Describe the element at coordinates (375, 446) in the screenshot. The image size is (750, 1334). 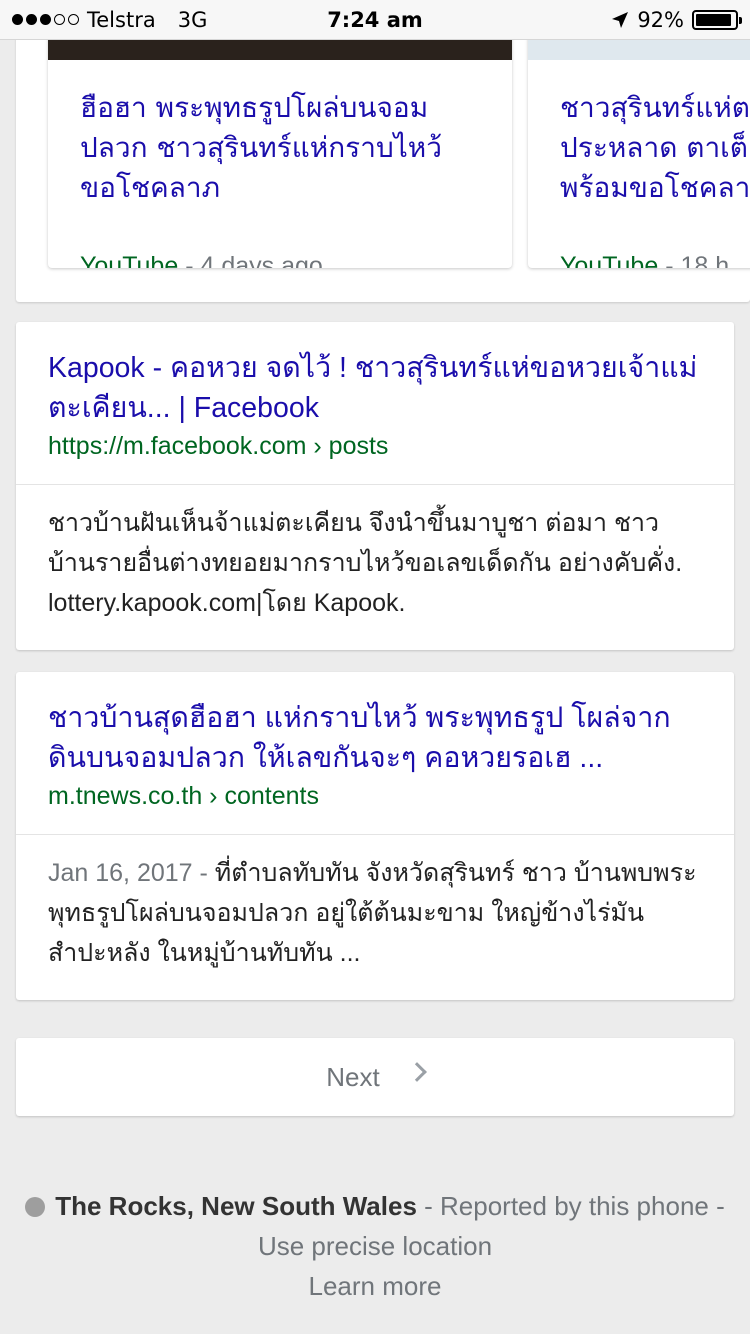
I see `result-url: https://m.facebook.com › posts` at that location.